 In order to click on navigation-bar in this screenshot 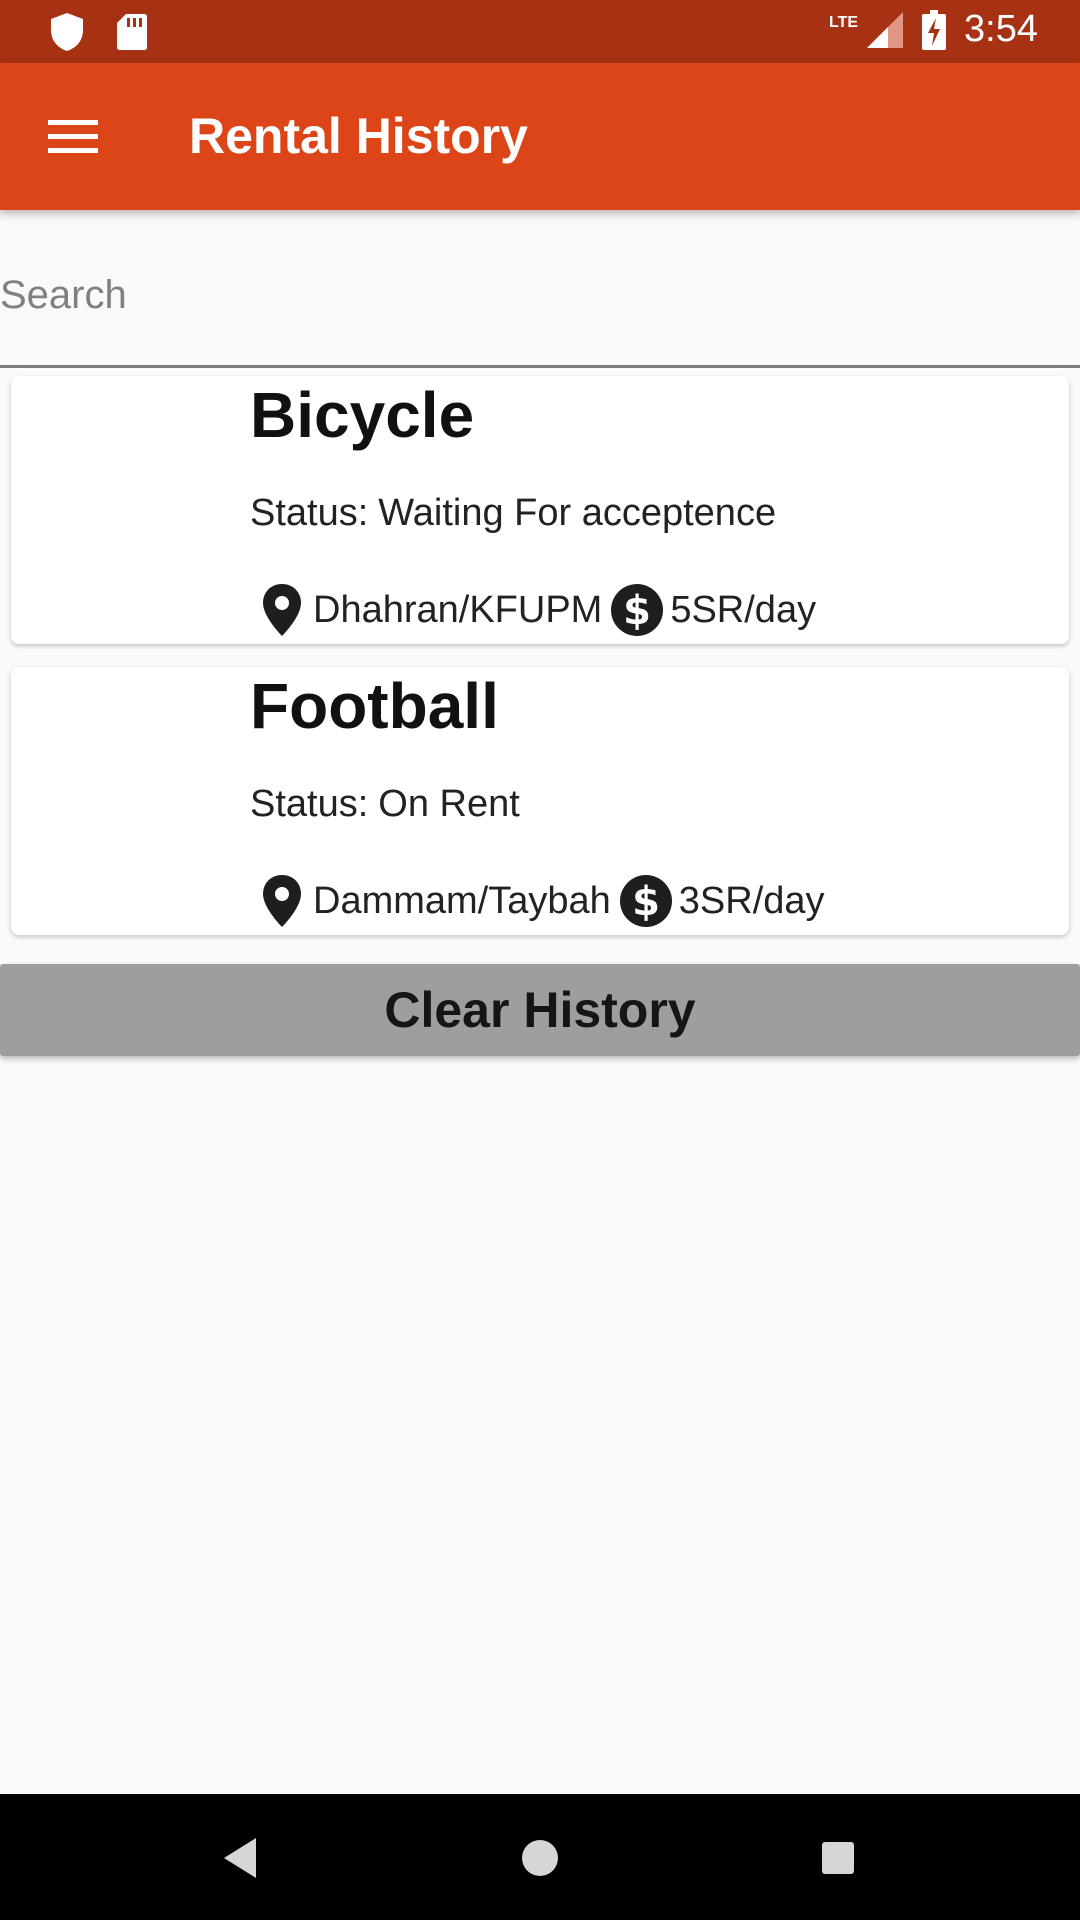, I will do `click(540, 1857)`.